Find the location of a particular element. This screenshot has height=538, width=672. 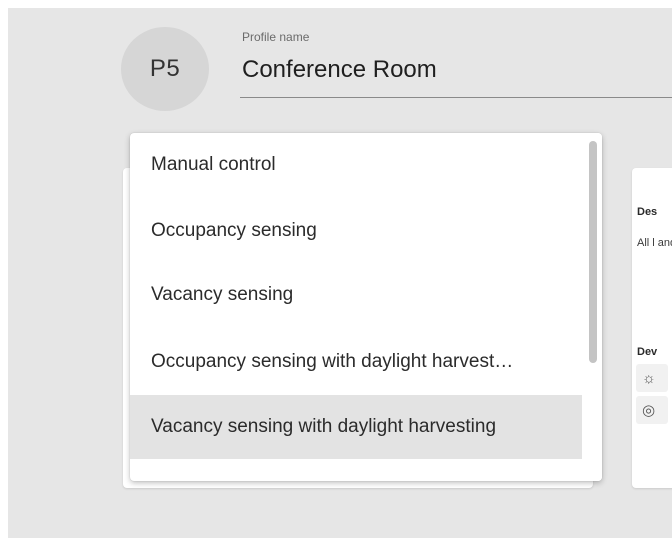

profile-name-underline is located at coordinates (456, 97).